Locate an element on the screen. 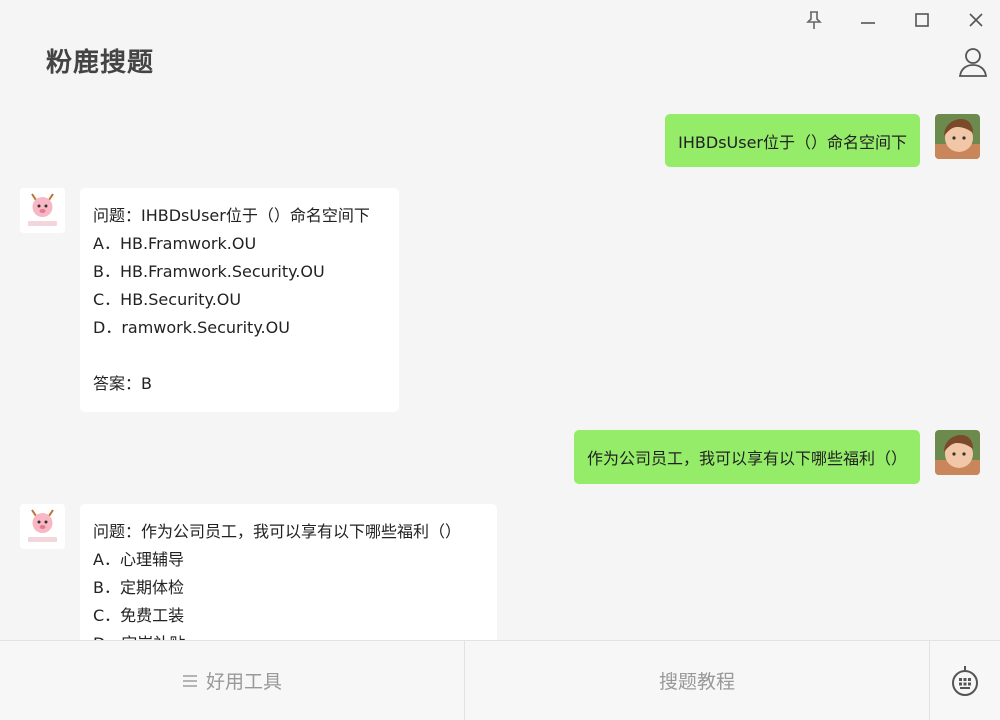 Image resolution: width=1000 pixels, height=720 pixels. outgoing-message: 作为公司员工，我可以享有以下哪些福利（） is located at coordinates (746, 457).